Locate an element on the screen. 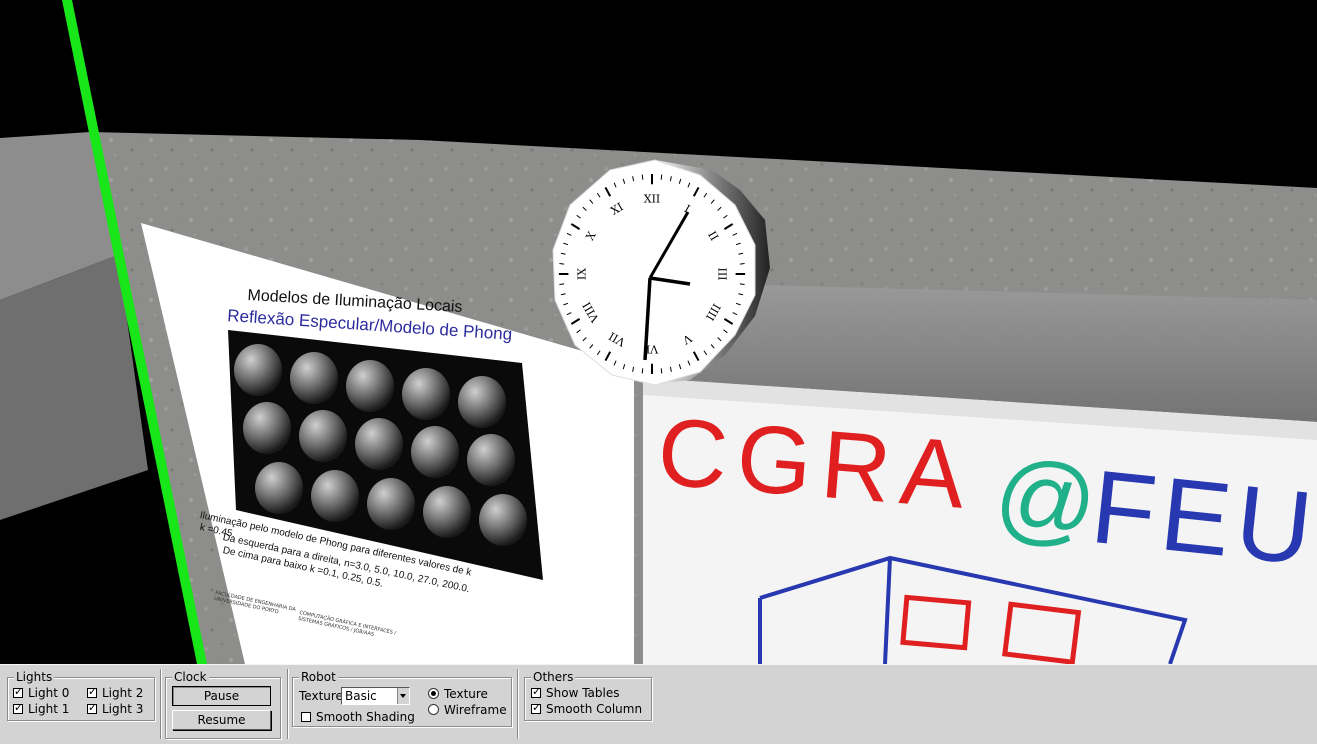  light-2-checkbox: Light 2 is located at coordinates (115, 693).